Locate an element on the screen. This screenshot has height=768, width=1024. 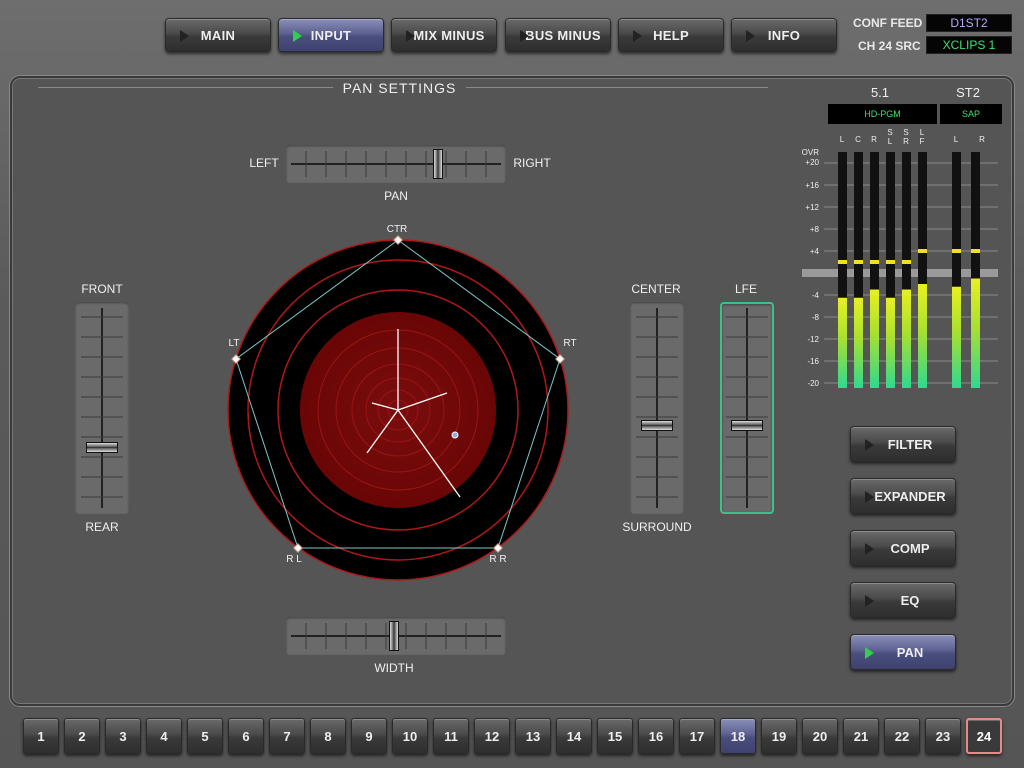
center-label: CENTER is located at coordinates (656, 289).